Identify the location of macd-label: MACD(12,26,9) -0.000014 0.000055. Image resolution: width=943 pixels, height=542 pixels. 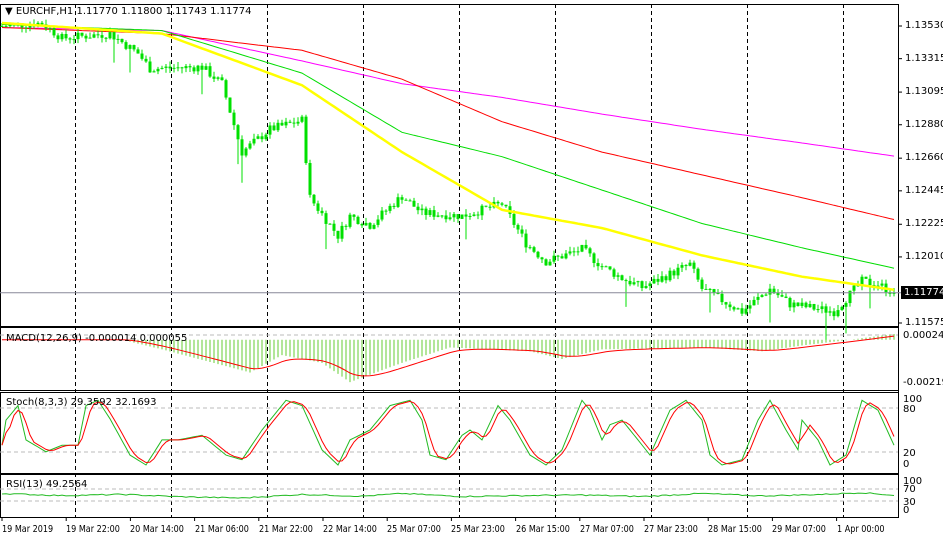
(97, 338).